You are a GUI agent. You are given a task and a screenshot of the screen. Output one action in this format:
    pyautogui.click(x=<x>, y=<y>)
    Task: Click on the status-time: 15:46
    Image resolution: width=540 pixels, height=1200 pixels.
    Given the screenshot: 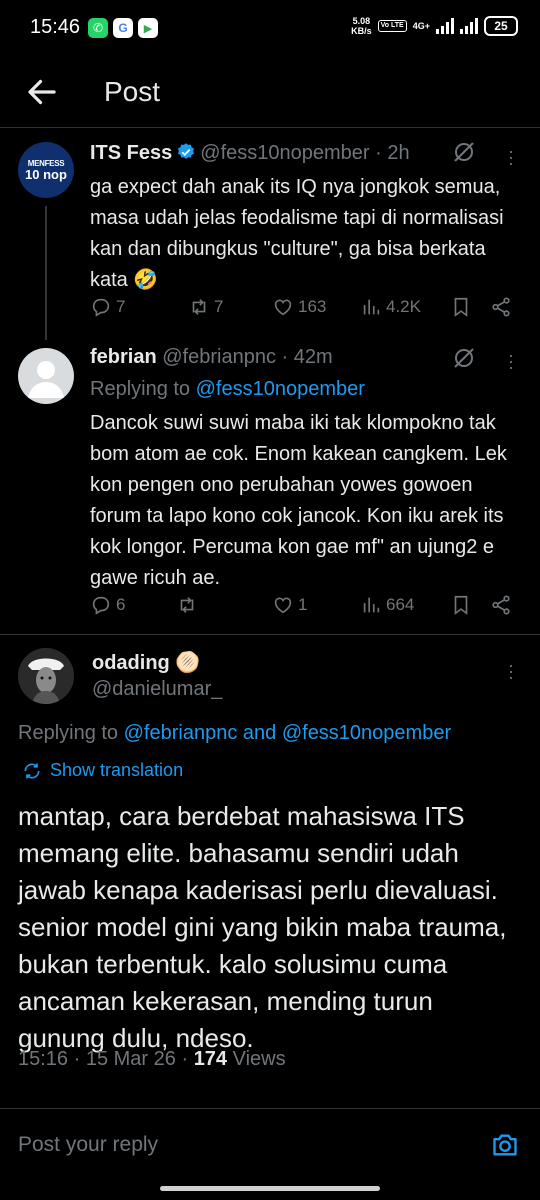 What is the action you would take?
    pyautogui.click(x=55, y=27)
    